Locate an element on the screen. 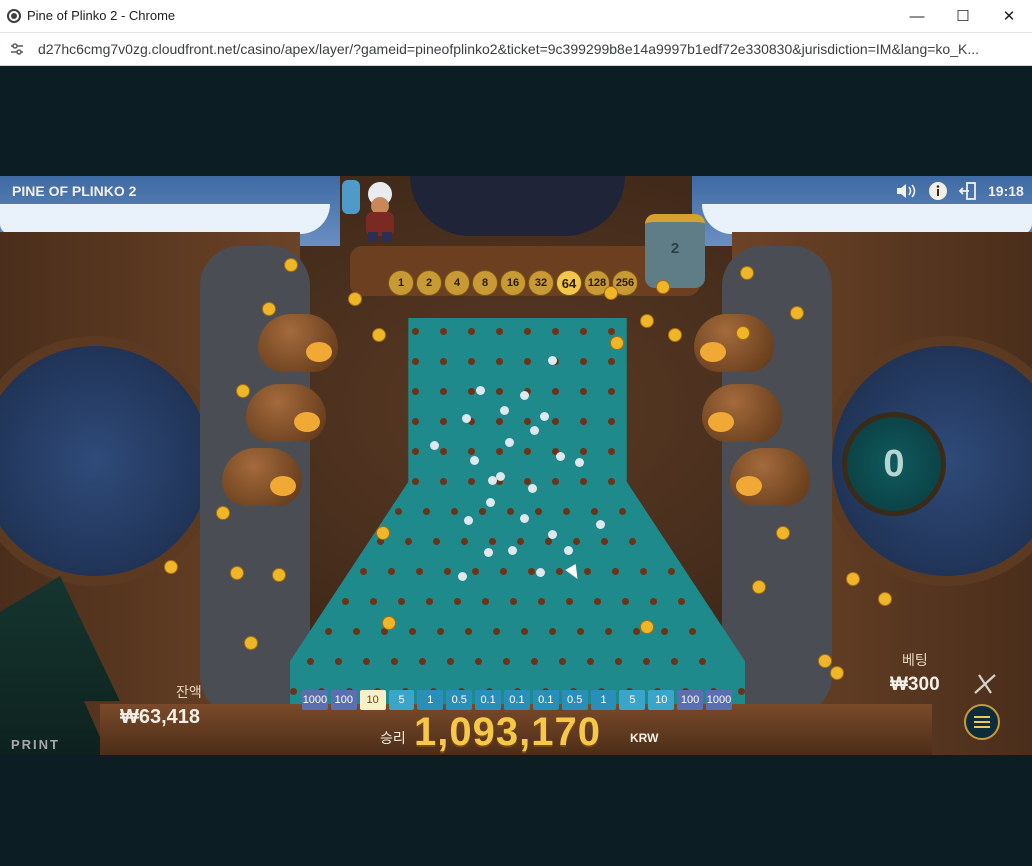  turbo-icon is located at coordinates (985, 684).